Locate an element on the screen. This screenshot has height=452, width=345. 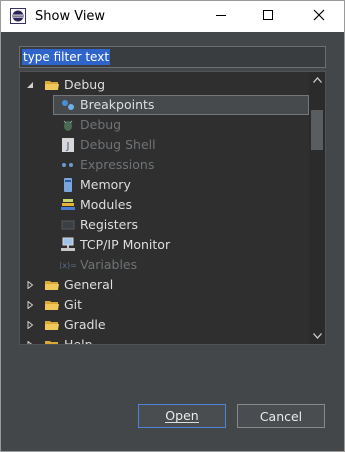
tree-item-help: Help is located at coordinates (164, 340).